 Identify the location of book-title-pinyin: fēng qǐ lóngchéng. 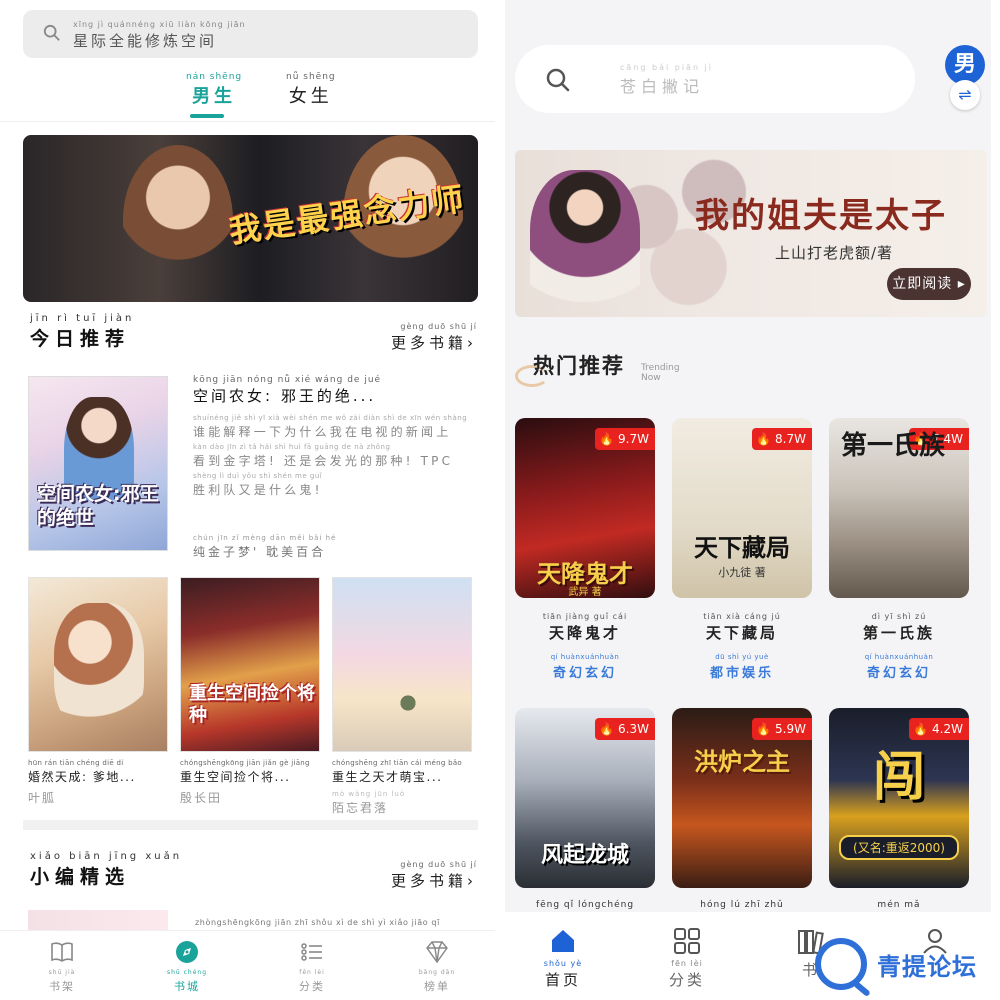
(585, 905).